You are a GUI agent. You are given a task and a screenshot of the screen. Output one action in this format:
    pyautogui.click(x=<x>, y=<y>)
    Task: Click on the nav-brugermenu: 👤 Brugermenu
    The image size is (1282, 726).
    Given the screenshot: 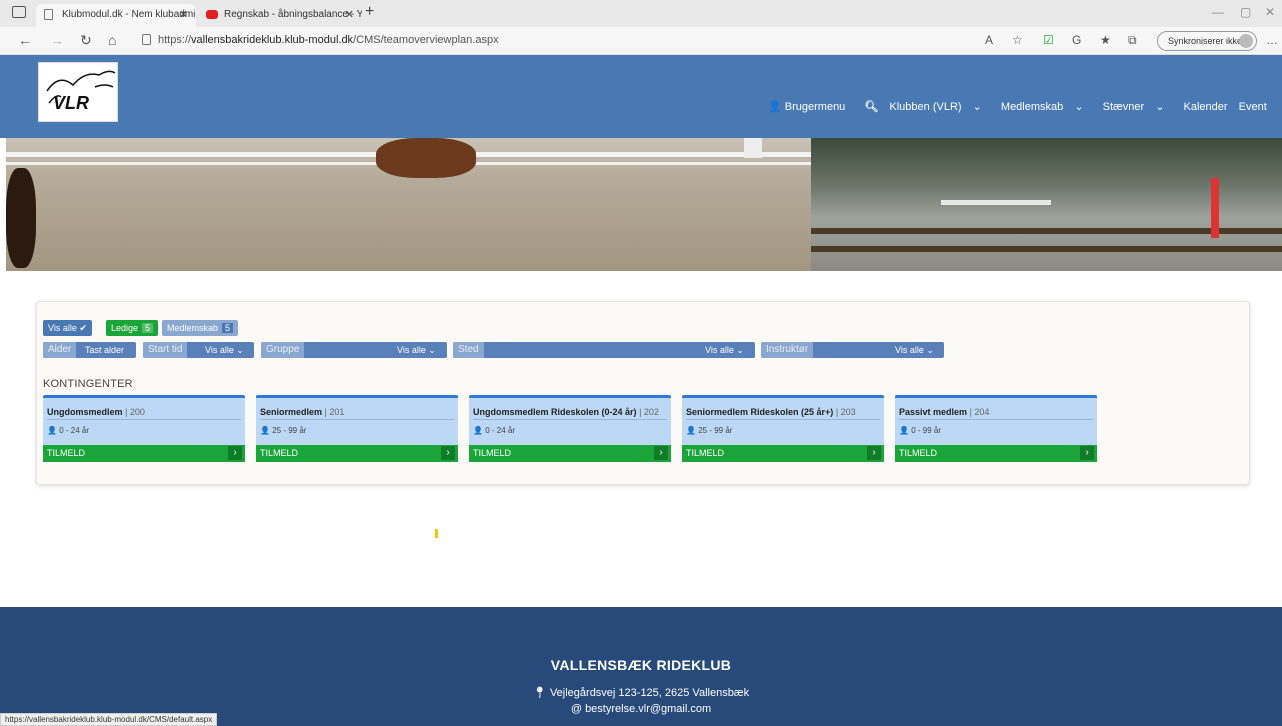 What is the action you would take?
    pyautogui.click(x=810, y=107)
    